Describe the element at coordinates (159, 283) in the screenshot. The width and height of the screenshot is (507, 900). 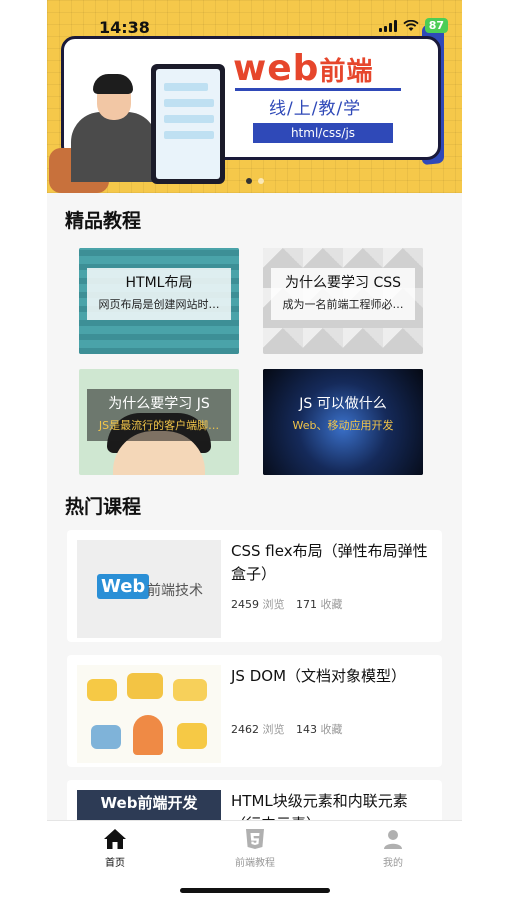
I see `card-title: HTML布局` at that location.